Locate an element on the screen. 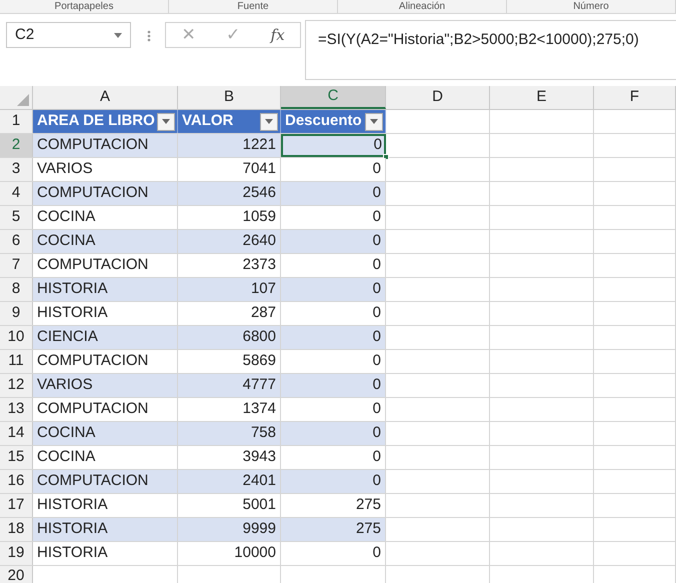  number-cell: 9999 is located at coordinates (229, 529).